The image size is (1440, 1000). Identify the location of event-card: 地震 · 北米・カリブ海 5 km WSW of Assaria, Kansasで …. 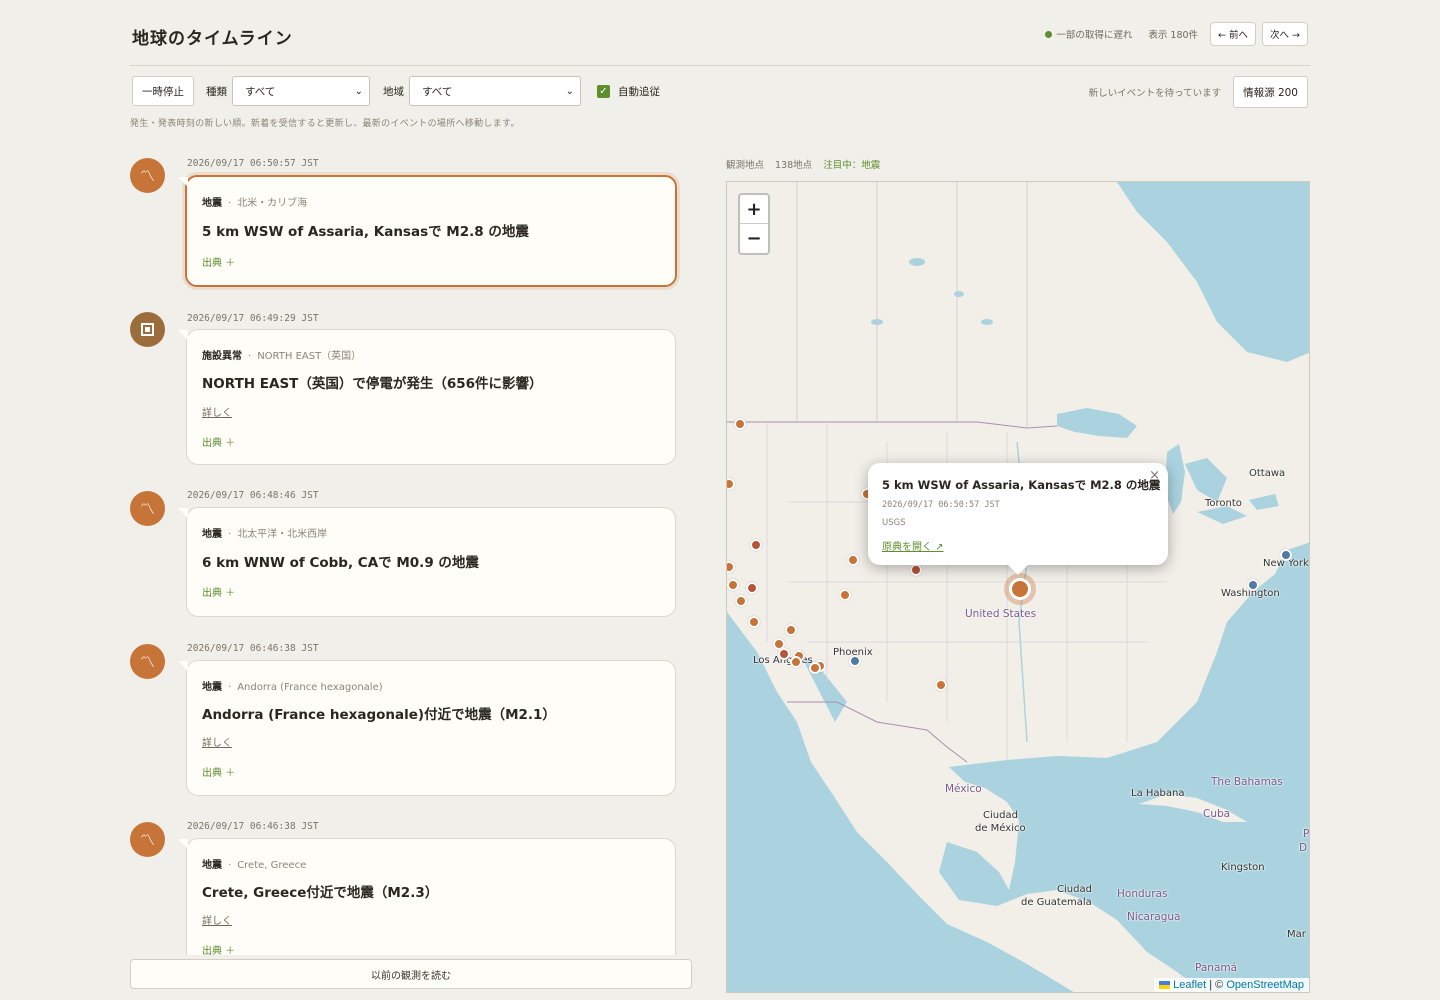
(427, 231).